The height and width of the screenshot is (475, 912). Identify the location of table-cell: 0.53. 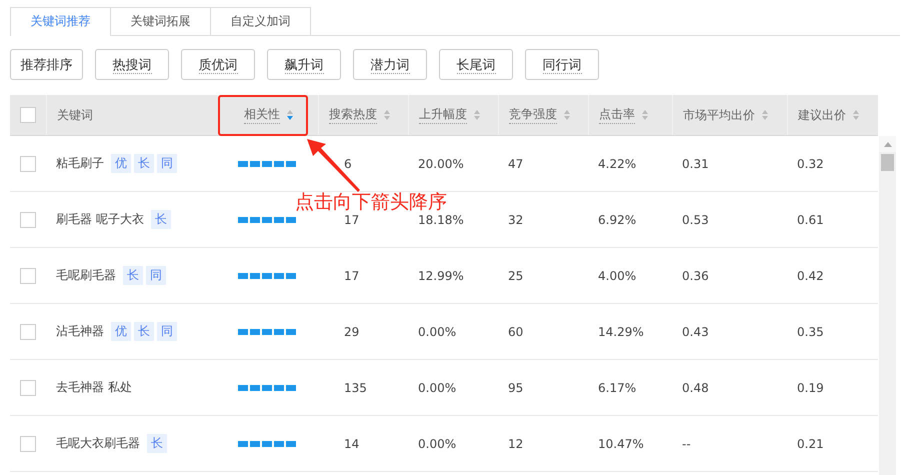
(695, 219).